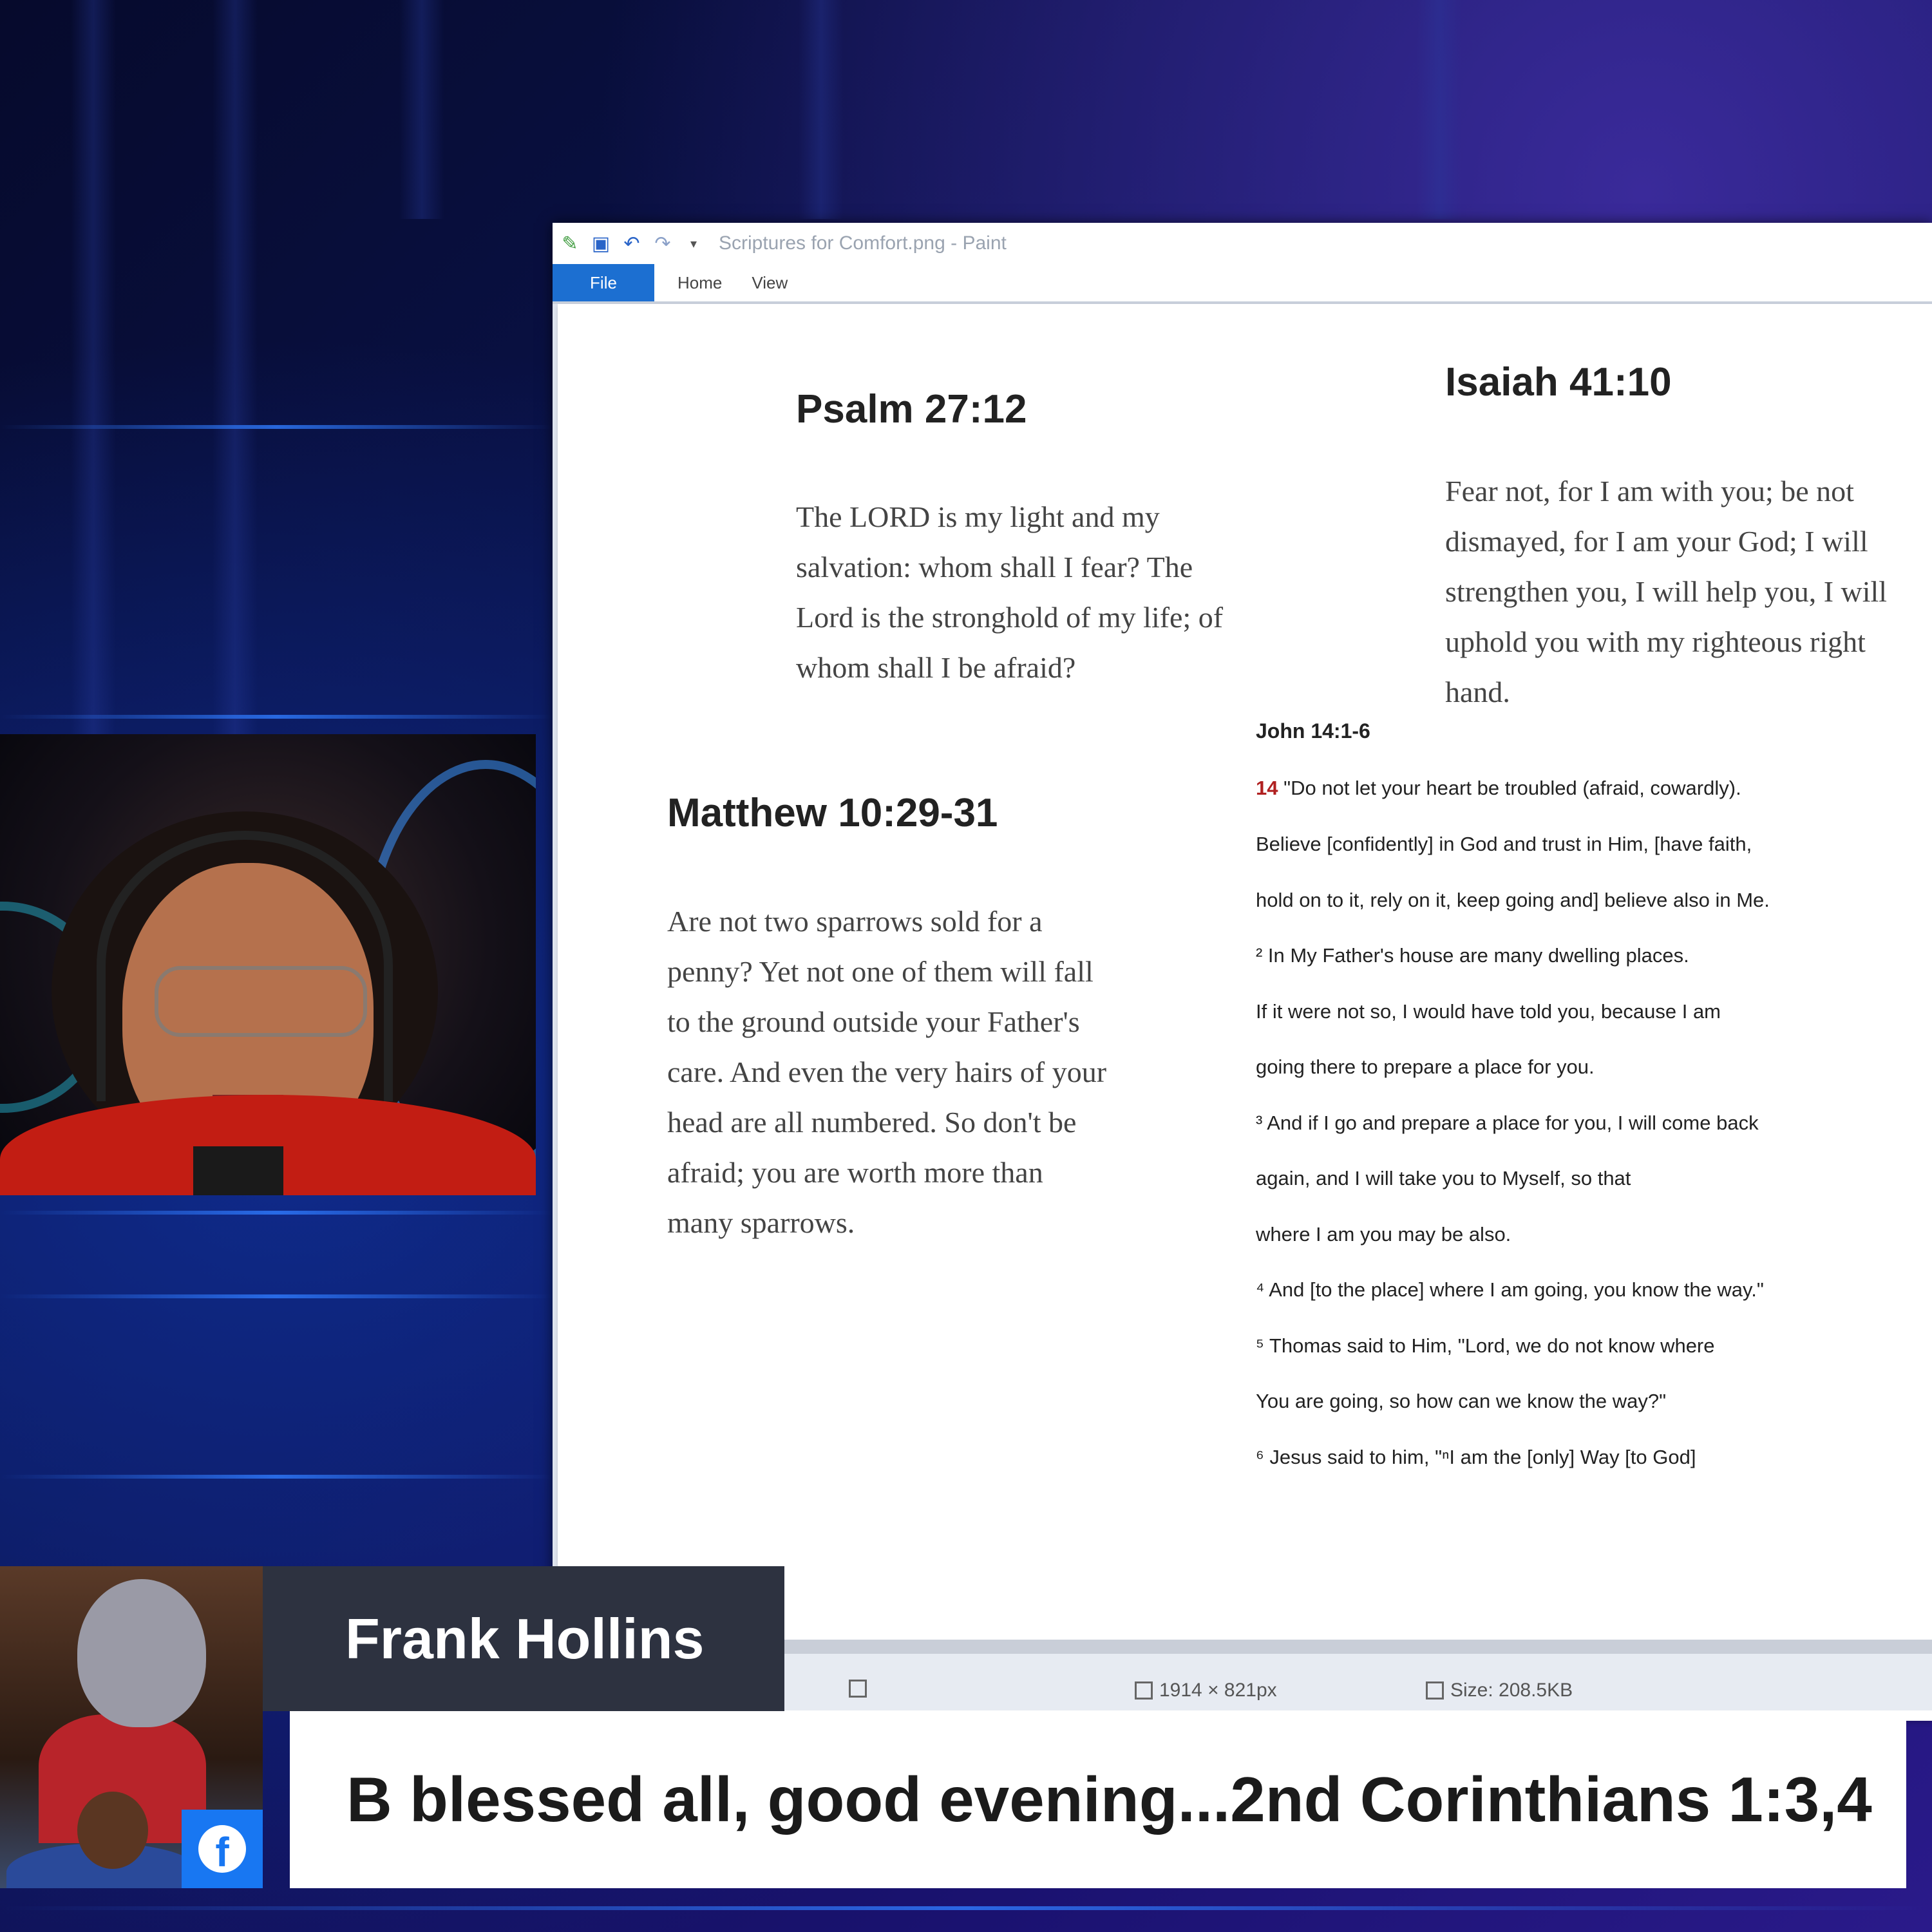 The width and height of the screenshot is (1932, 1932). Describe the element at coordinates (112, 1830) in the screenshot. I see `person-head` at that location.